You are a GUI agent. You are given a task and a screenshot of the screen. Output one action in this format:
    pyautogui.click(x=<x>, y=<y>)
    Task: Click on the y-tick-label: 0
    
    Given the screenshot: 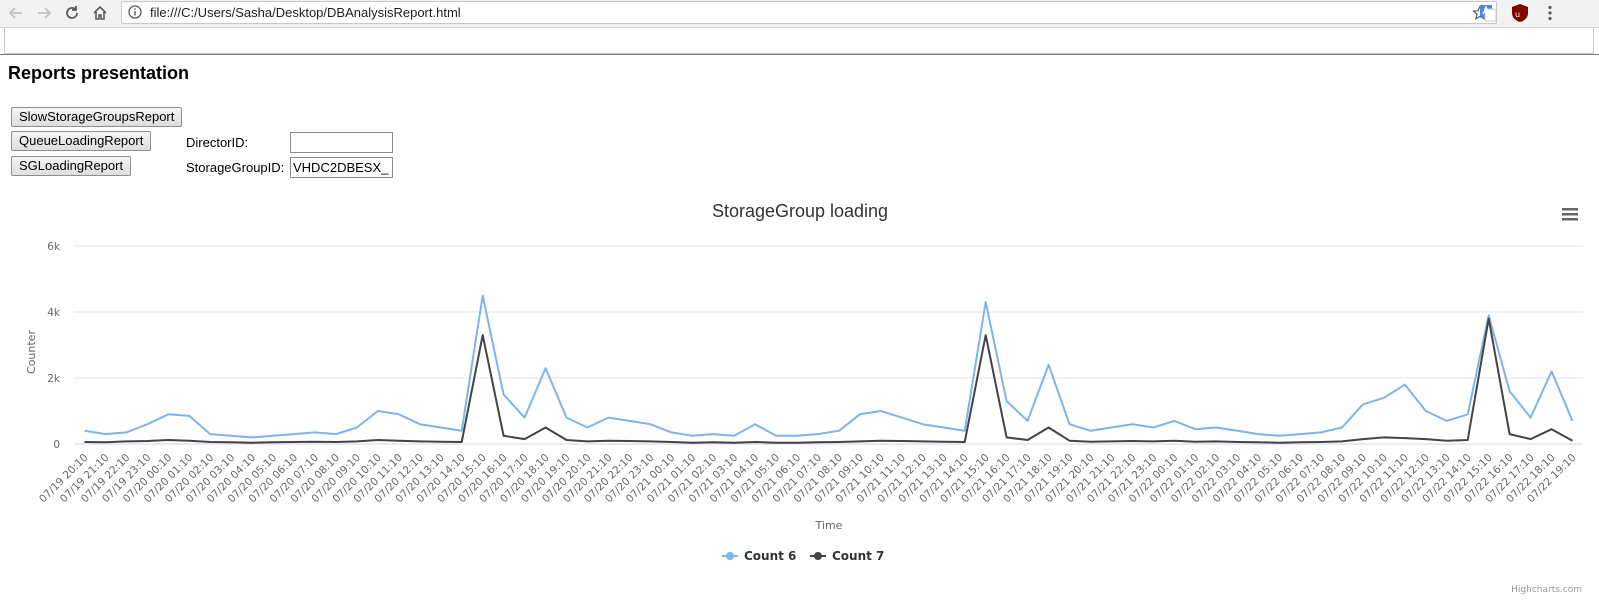 What is the action you would take?
    pyautogui.click(x=56, y=445)
    